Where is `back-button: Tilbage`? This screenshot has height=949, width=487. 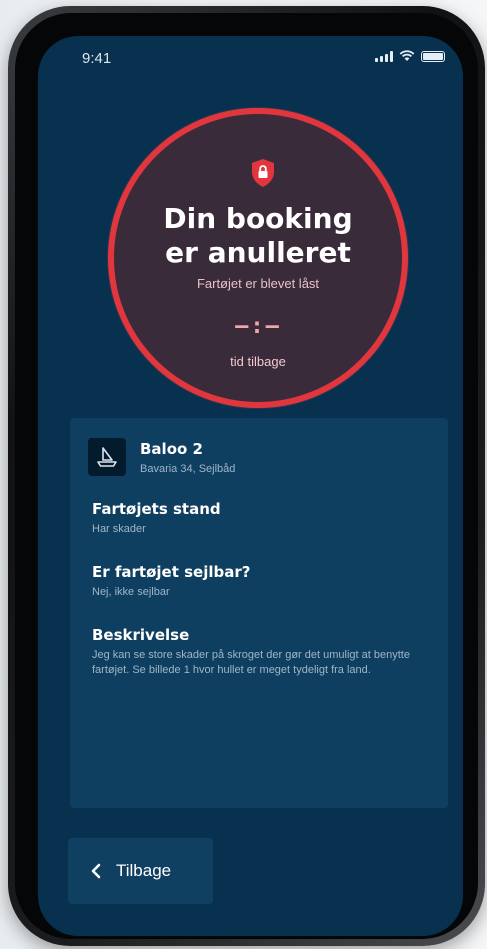
back-button: Tilbage is located at coordinates (140, 871).